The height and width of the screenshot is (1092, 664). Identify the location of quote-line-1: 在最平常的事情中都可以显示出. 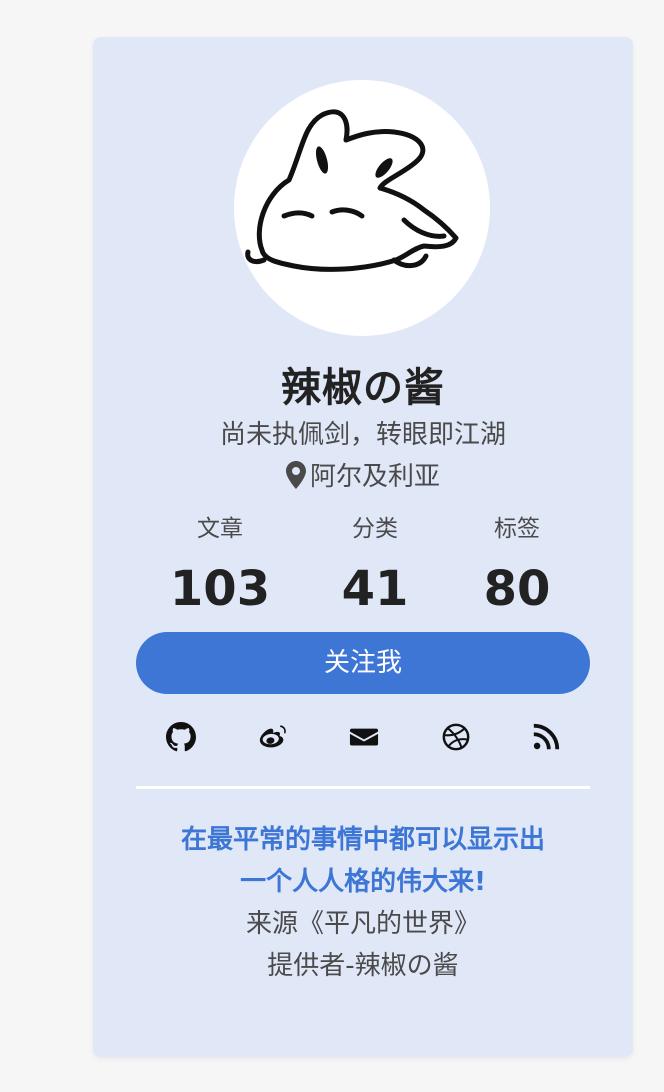
(362, 840).